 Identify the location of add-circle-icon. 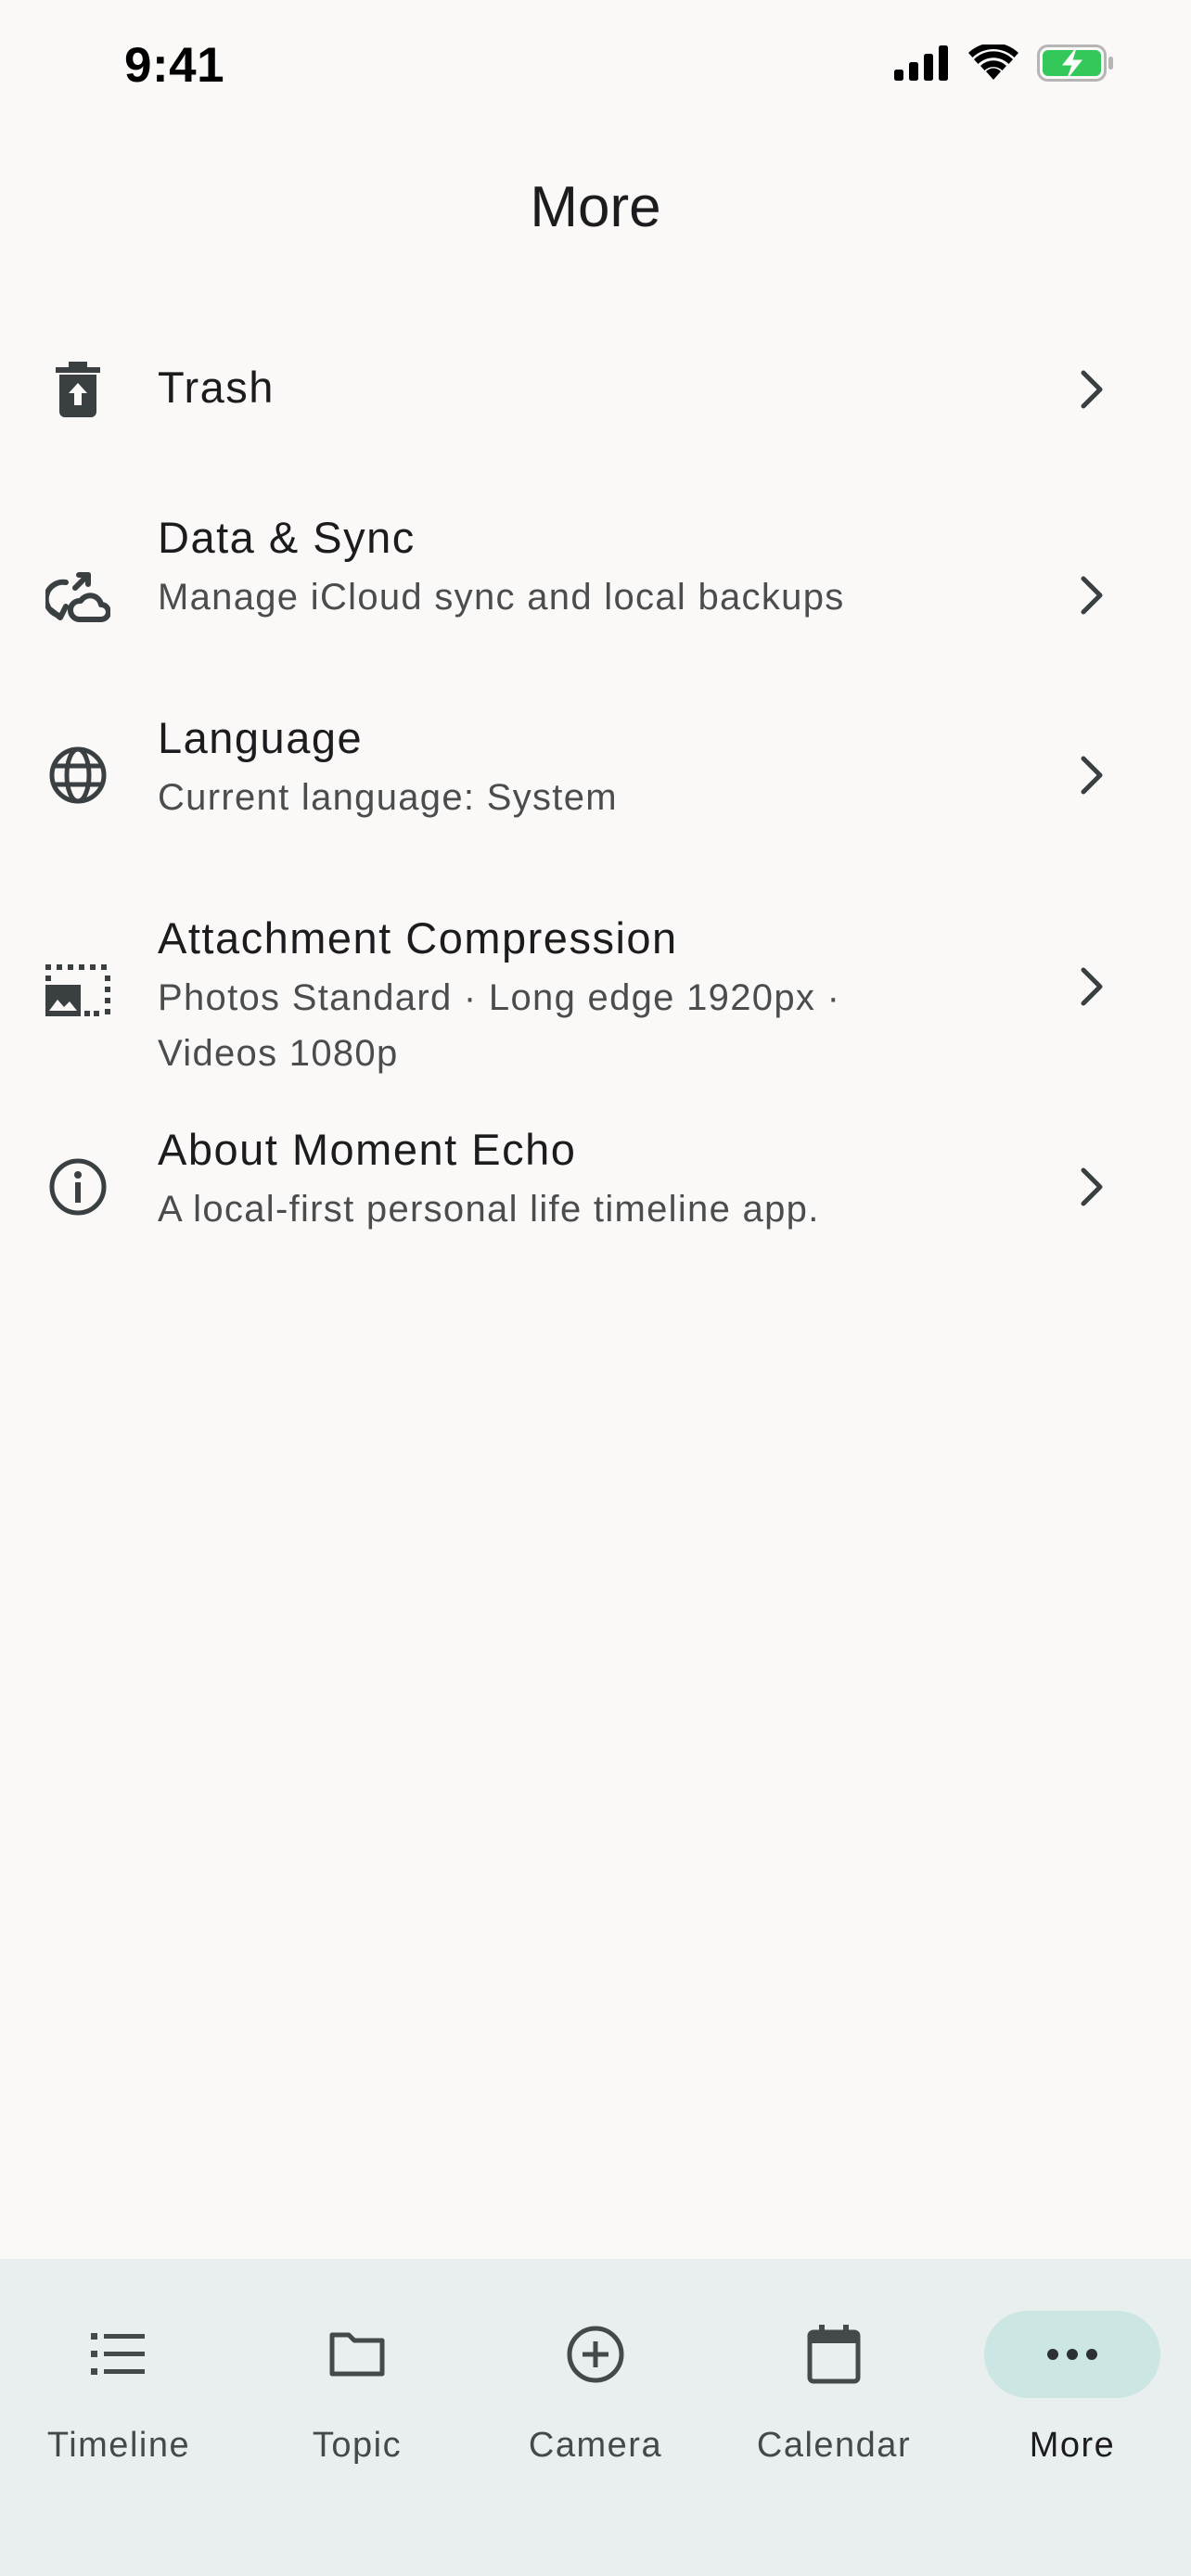
(595, 2354).